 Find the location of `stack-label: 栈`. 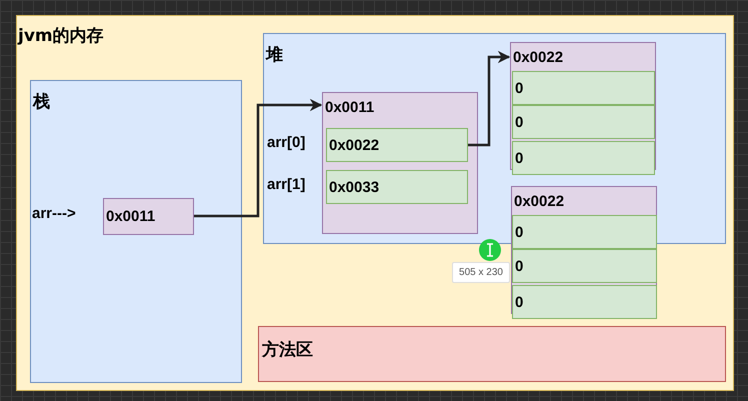

stack-label: 栈 is located at coordinates (41, 102).